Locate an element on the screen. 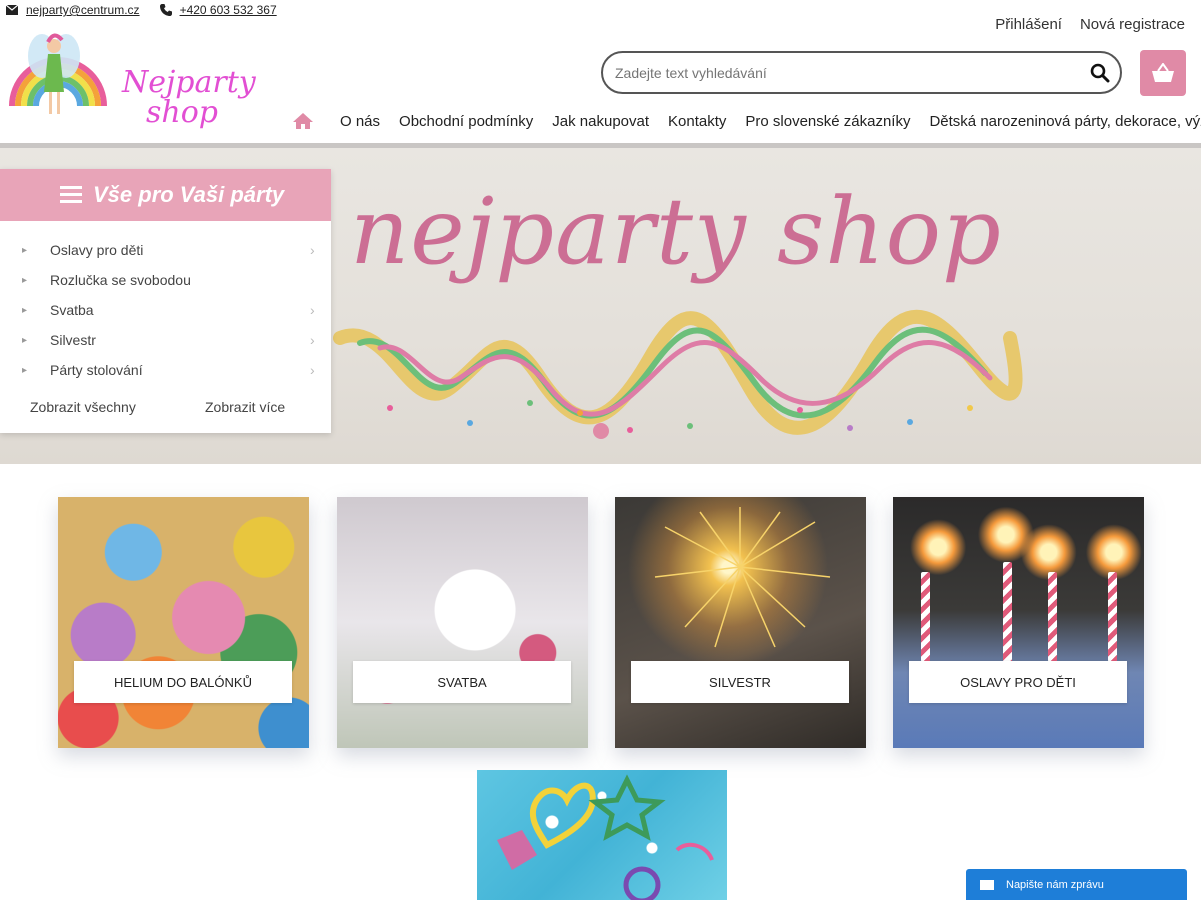 The height and width of the screenshot is (900, 1201). account-links: Přihlášení Nová registrace is located at coordinates (1090, 24).